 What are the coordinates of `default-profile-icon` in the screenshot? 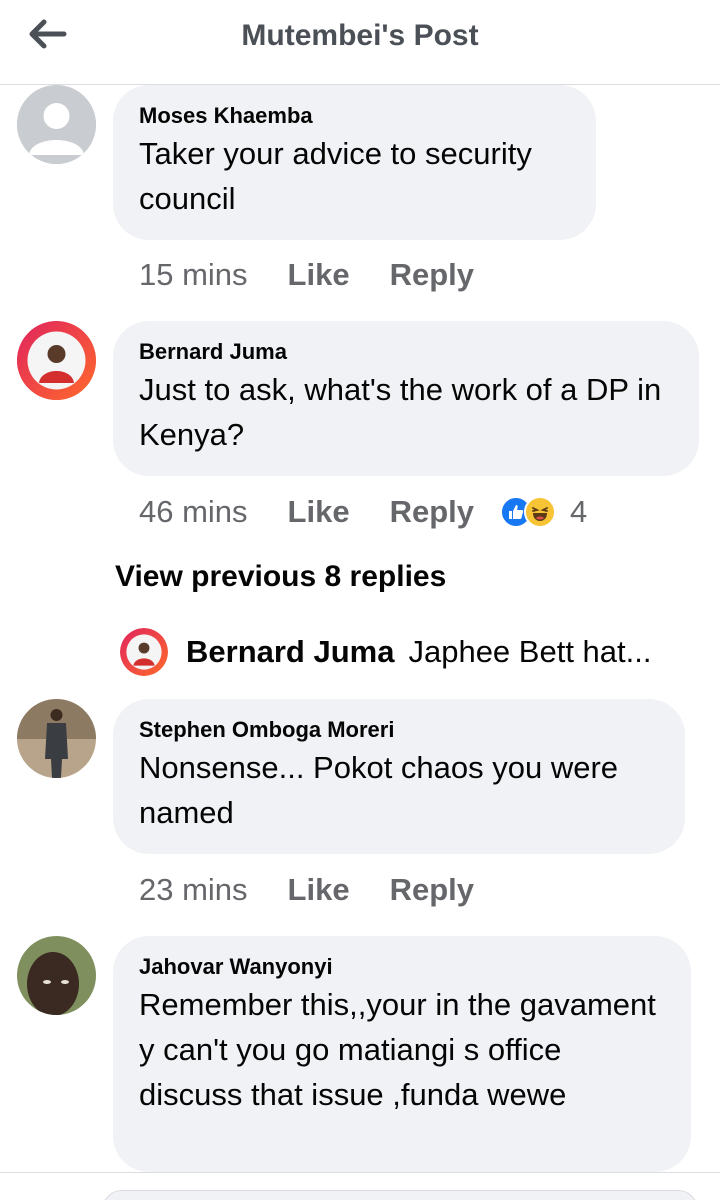 It's located at (56, 124).